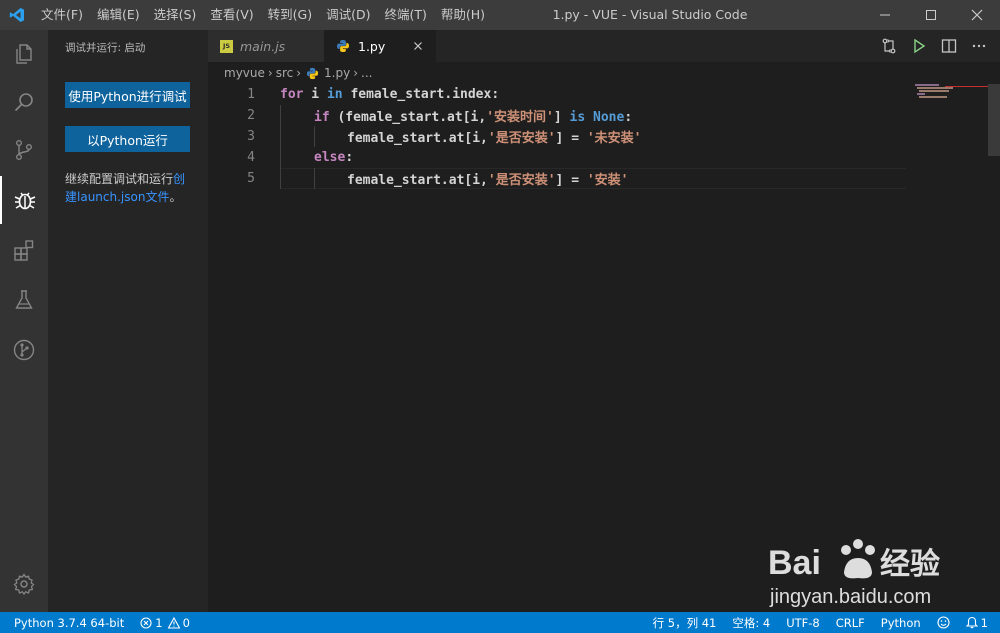 This screenshot has width=1000, height=633. Describe the element at coordinates (348, 15) in the screenshot. I see `menu-debug: 调试(D)` at that location.